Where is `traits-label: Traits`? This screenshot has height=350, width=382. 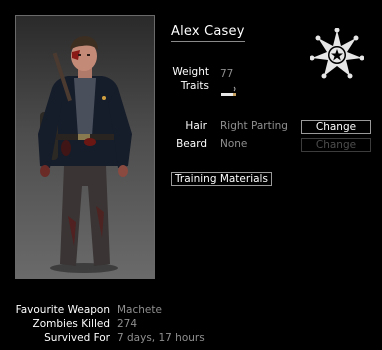
traits-label: Traits is located at coordinates (194, 86).